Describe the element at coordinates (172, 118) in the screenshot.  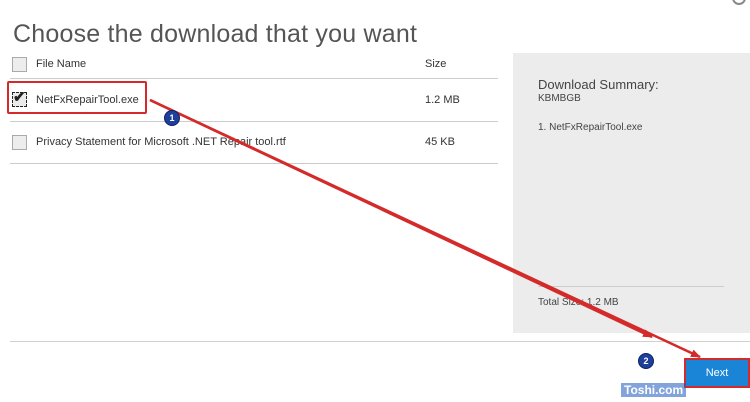
I see `step-badge-1: 1` at that location.